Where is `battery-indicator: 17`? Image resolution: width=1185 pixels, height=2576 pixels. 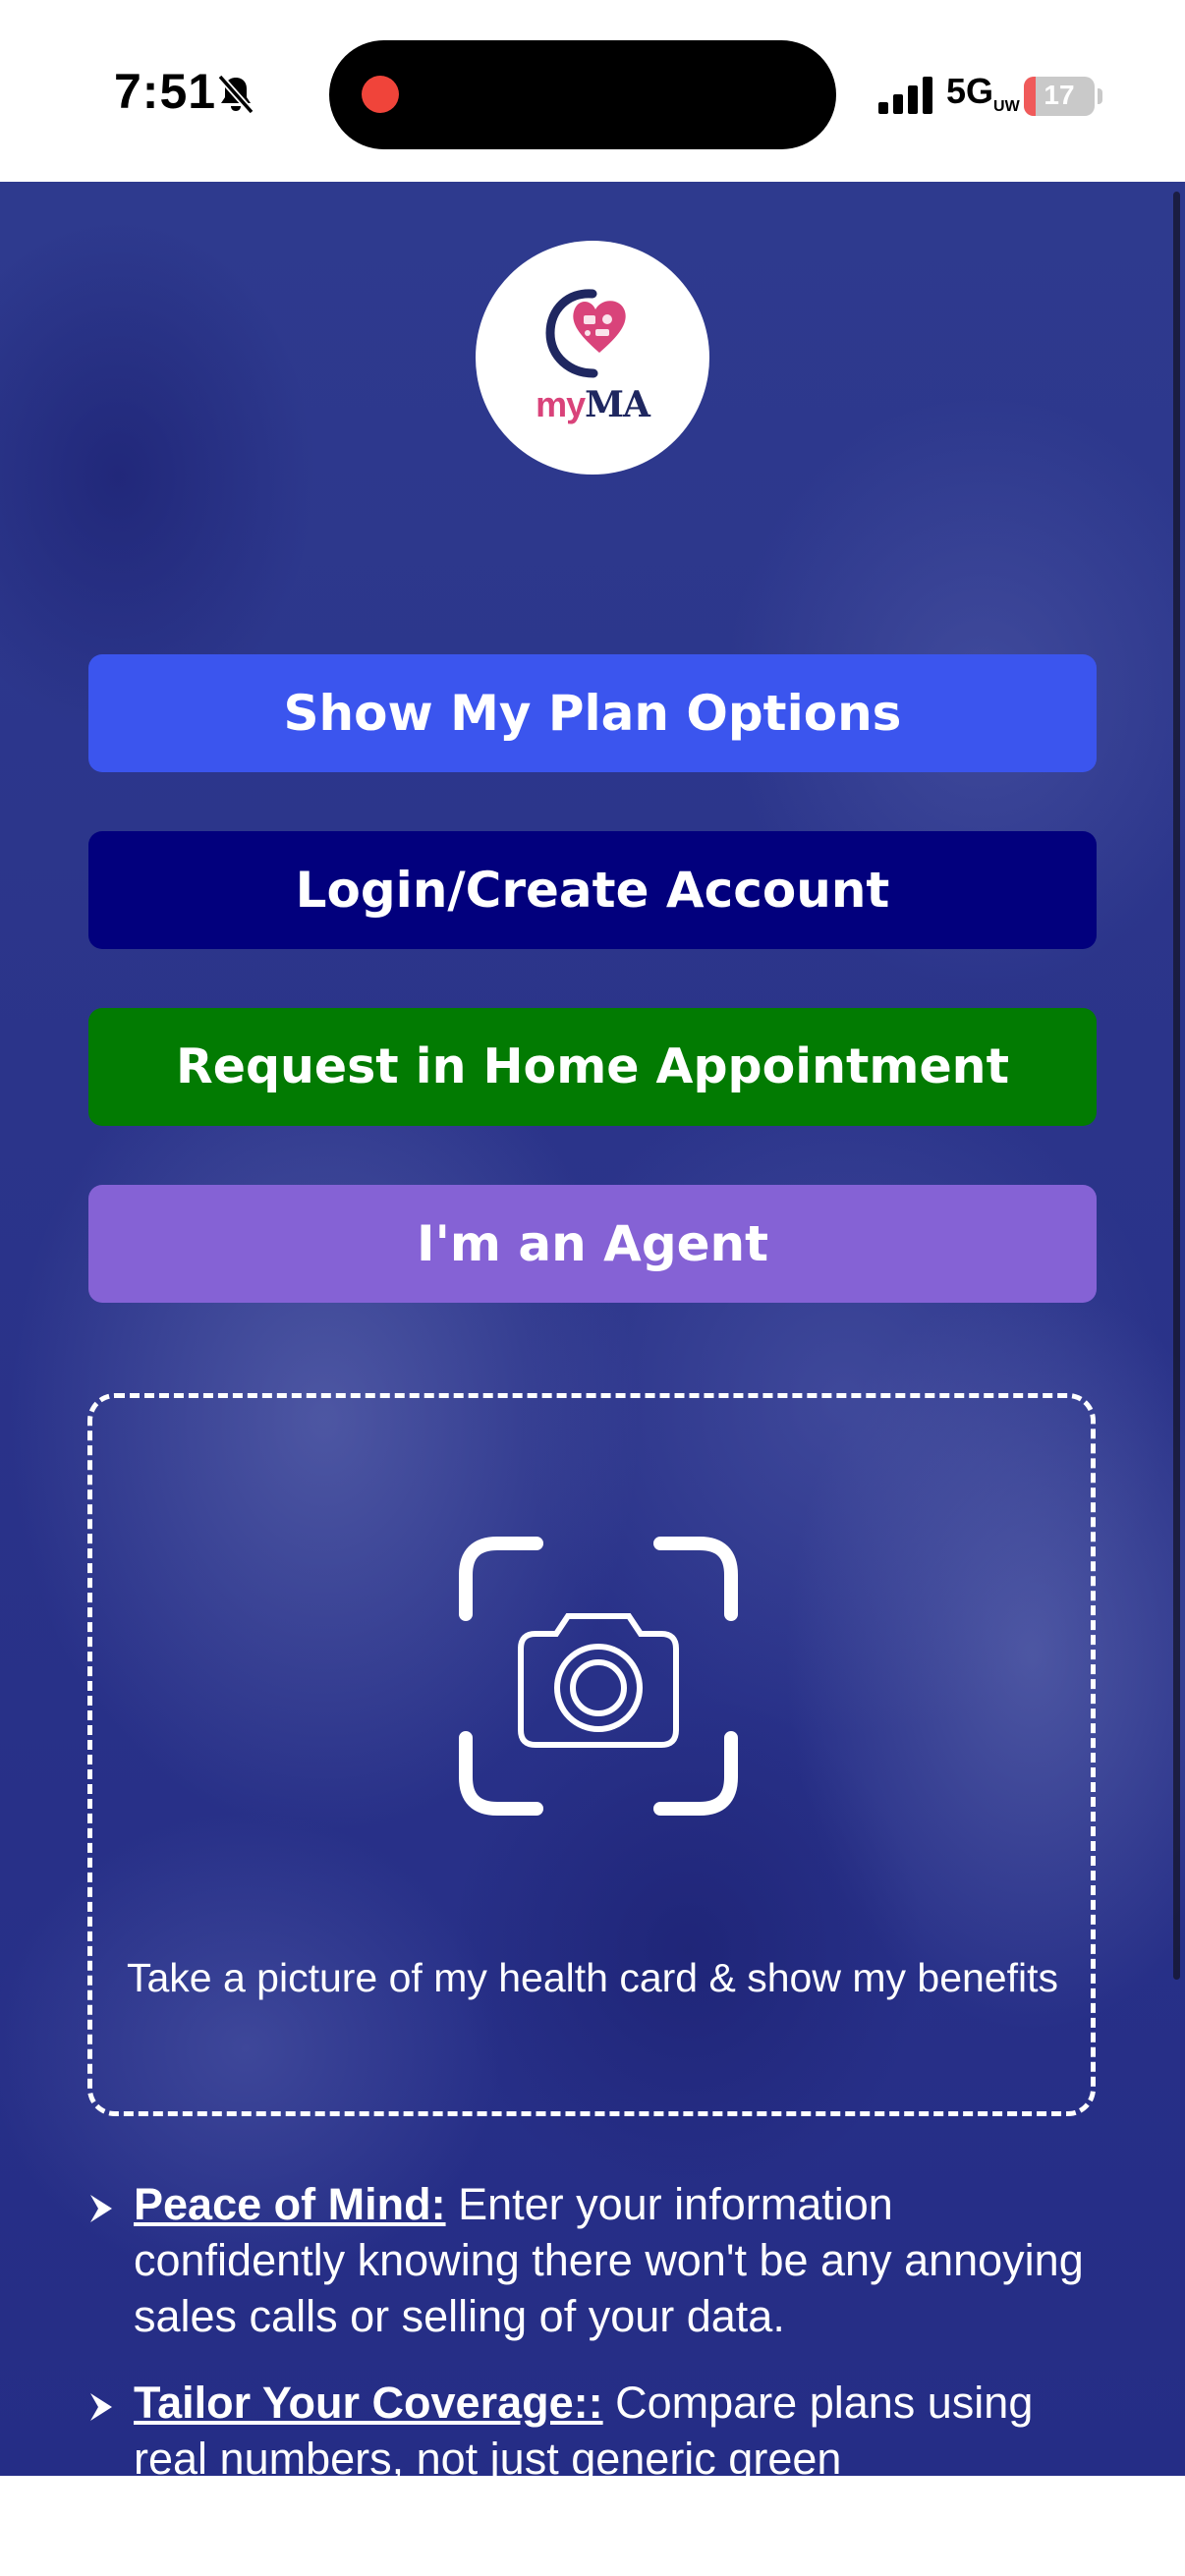 battery-indicator: 17 is located at coordinates (1060, 96).